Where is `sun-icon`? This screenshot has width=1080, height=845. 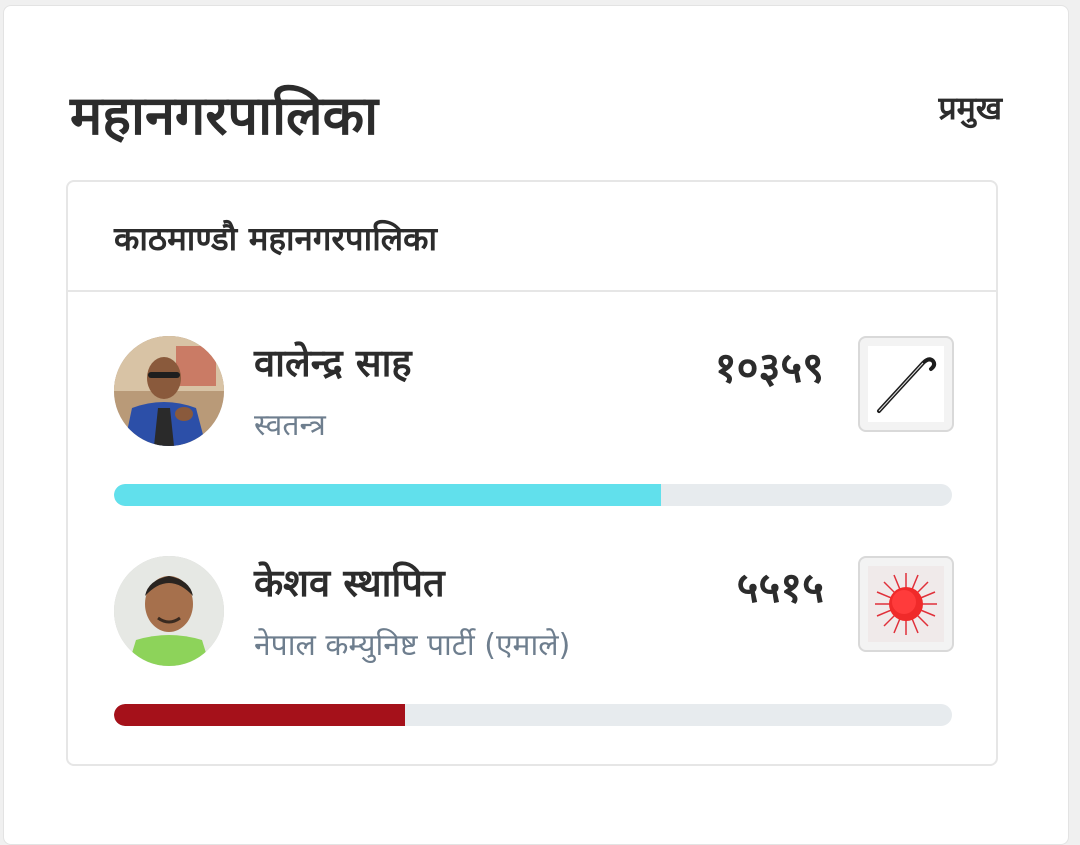 sun-icon is located at coordinates (906, 604).